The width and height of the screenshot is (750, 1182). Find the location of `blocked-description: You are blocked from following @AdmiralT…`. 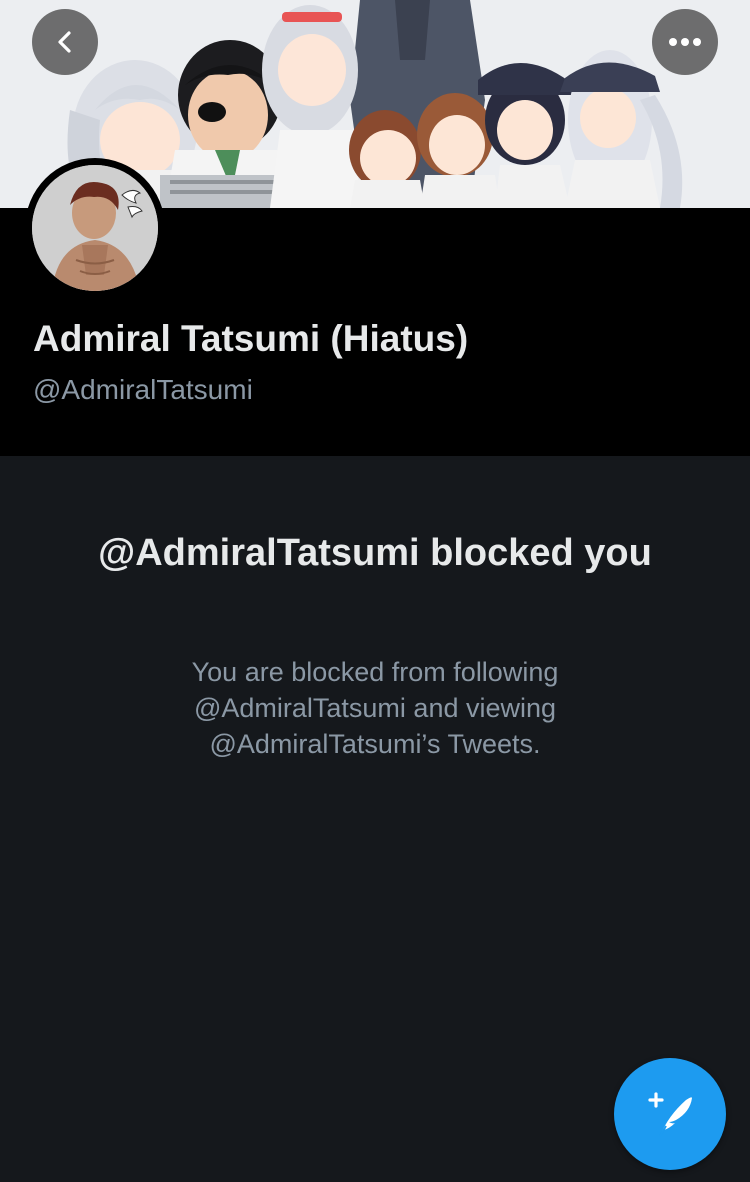

blocked-description: You are blocked from following @AdmiralT… is located at coordinates (375, 708).